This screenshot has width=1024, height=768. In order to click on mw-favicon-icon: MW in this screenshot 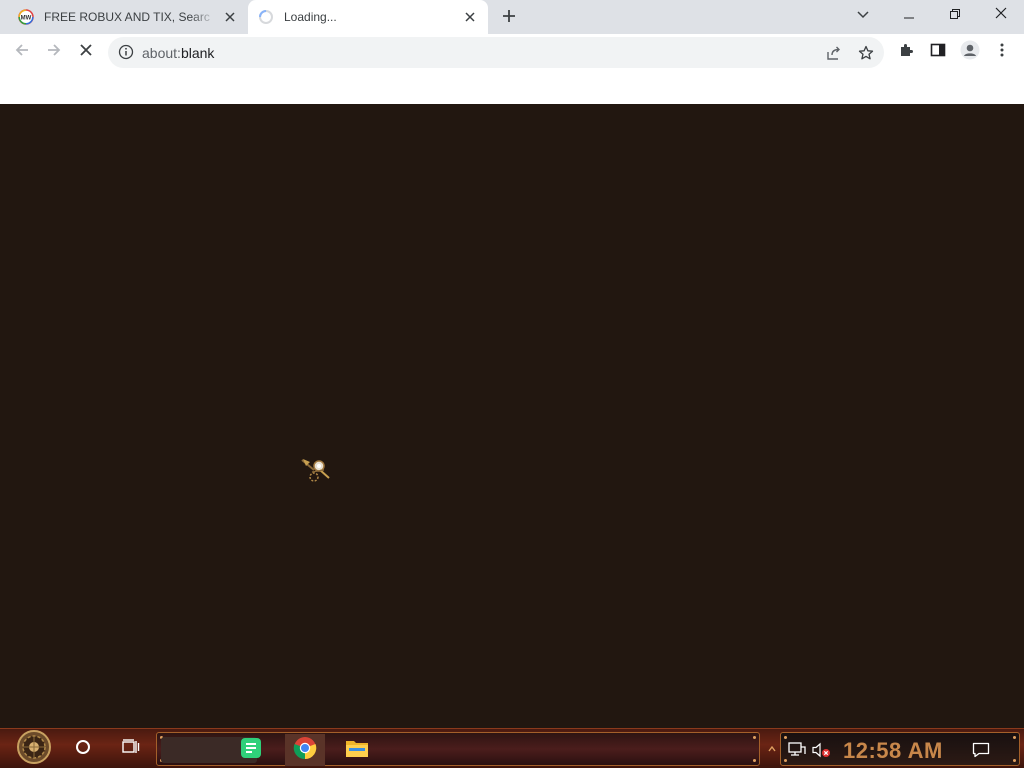, I will do `click(26, 17)`.